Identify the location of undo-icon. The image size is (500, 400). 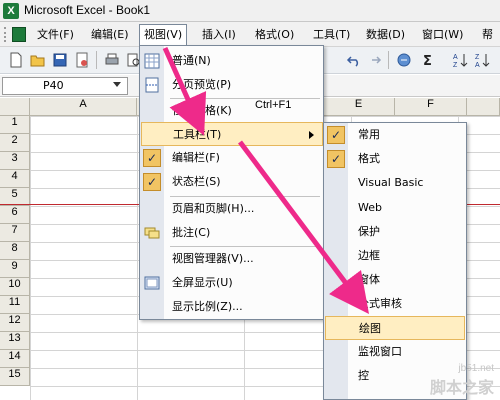
(354, 60).